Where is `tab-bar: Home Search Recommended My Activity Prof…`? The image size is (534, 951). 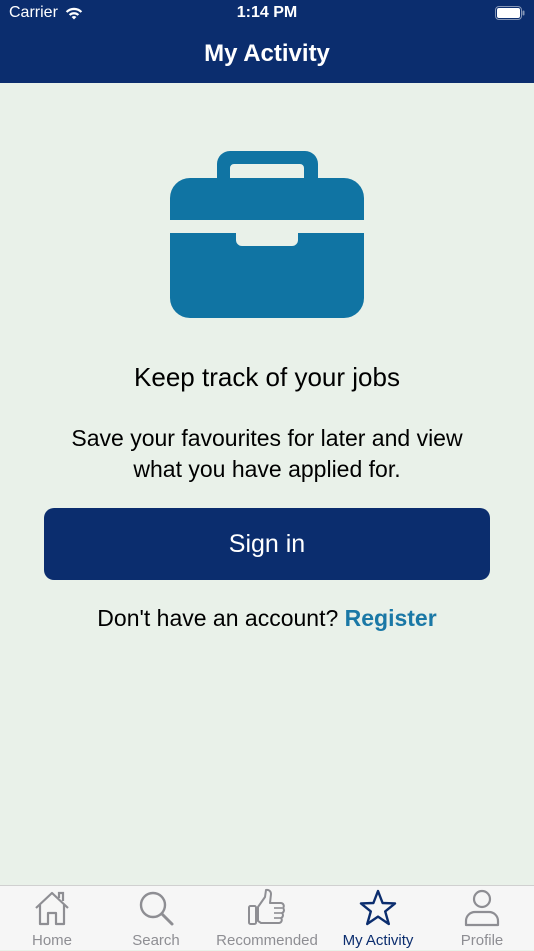 tab-bar: Home Search Recommended My Activity Prof… is located at coordinates (267, 917).